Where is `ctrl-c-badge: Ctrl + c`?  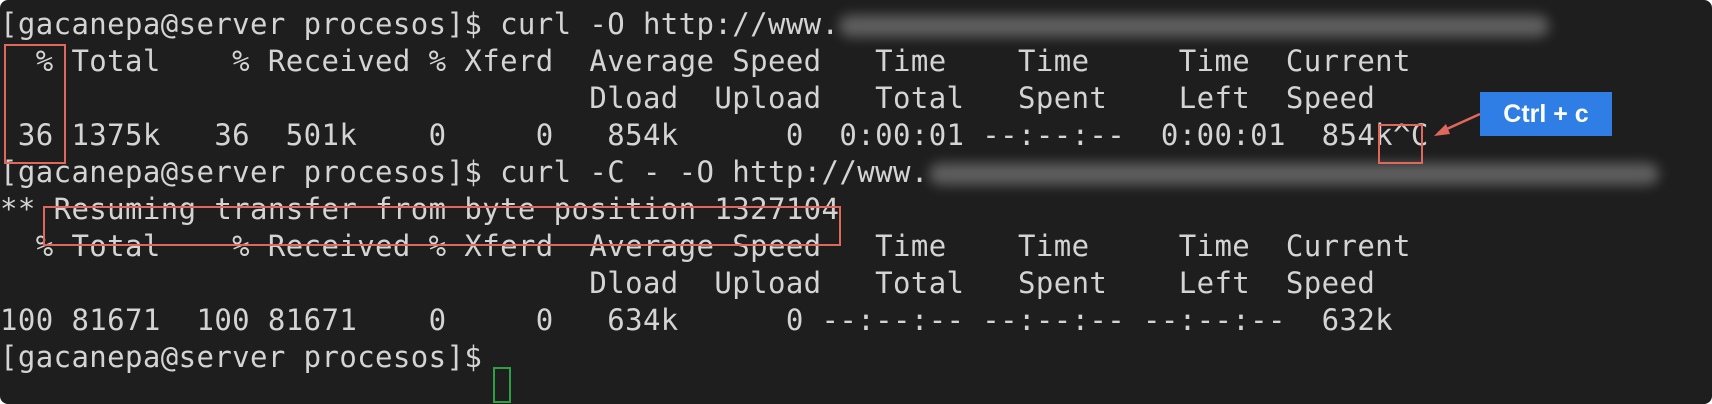
ctrl-c-badge: Ctrl + c is located at coordinates (1546, 114).